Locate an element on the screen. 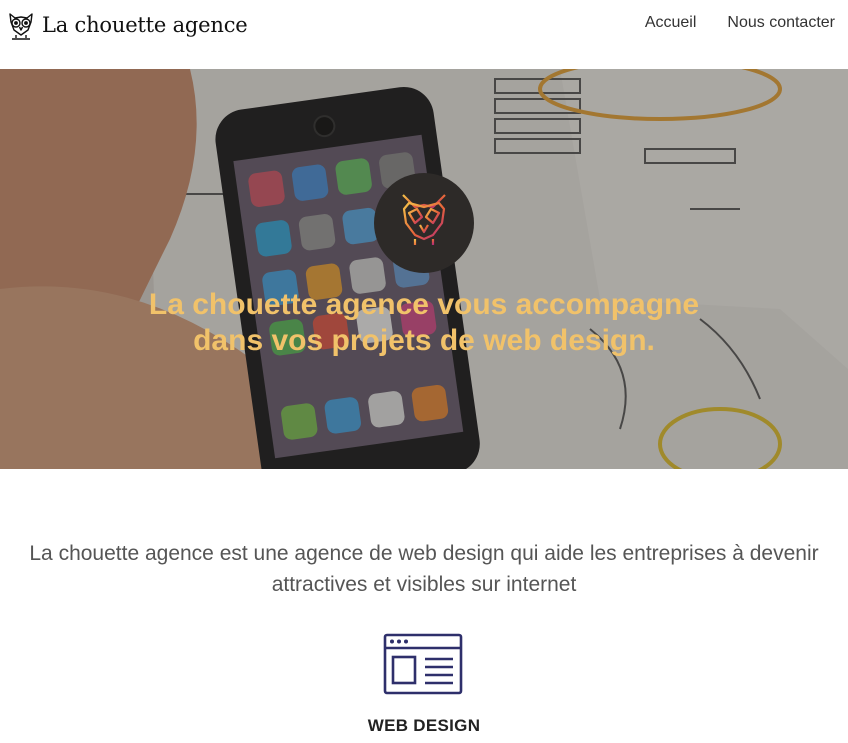 The image size is (848, 743). hero-logo-badge is located at coordinates (424, 223).